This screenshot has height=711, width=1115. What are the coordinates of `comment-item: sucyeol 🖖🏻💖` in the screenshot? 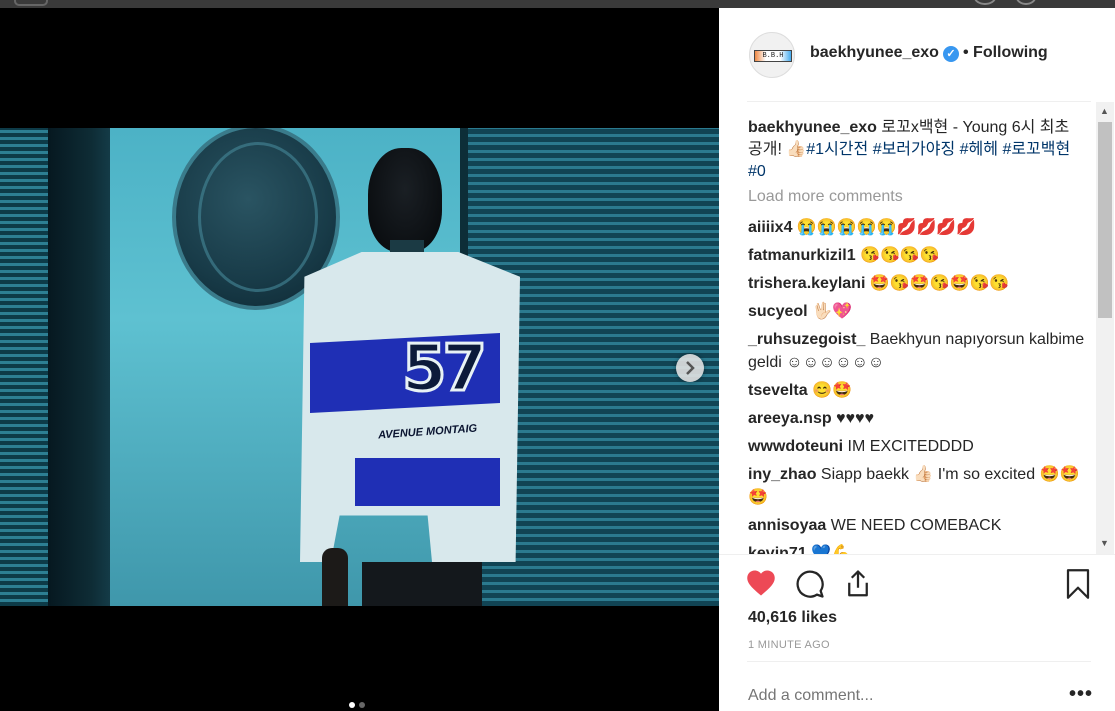 It's located at (920, 311).